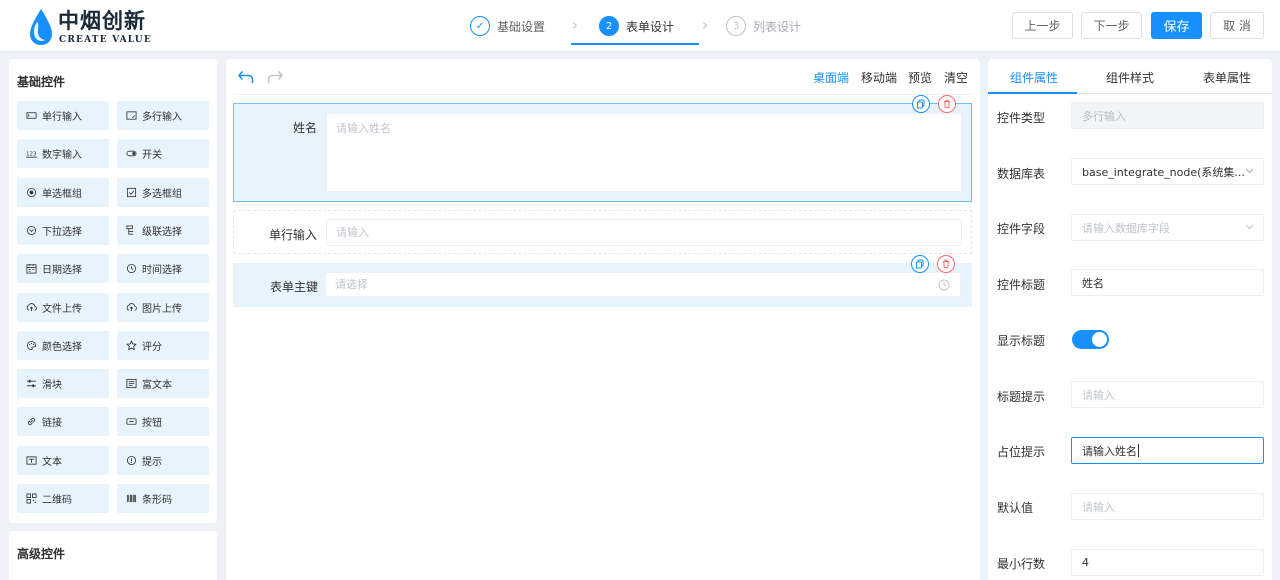 The image size is (1280, 580). Describe the element at coordinates (293, 287) in the screenshot. I see `field-label: 表单主键` at that location.